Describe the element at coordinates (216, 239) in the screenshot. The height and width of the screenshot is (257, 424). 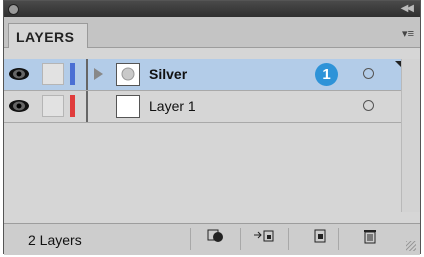
I see `make-clipping-mask-icon` at that location.